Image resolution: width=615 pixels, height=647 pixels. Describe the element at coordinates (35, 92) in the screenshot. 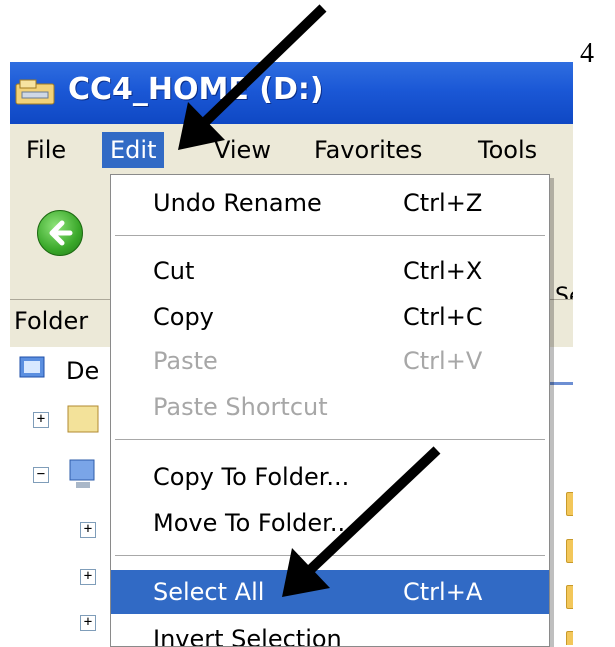

I see `drive-icon` at that location.